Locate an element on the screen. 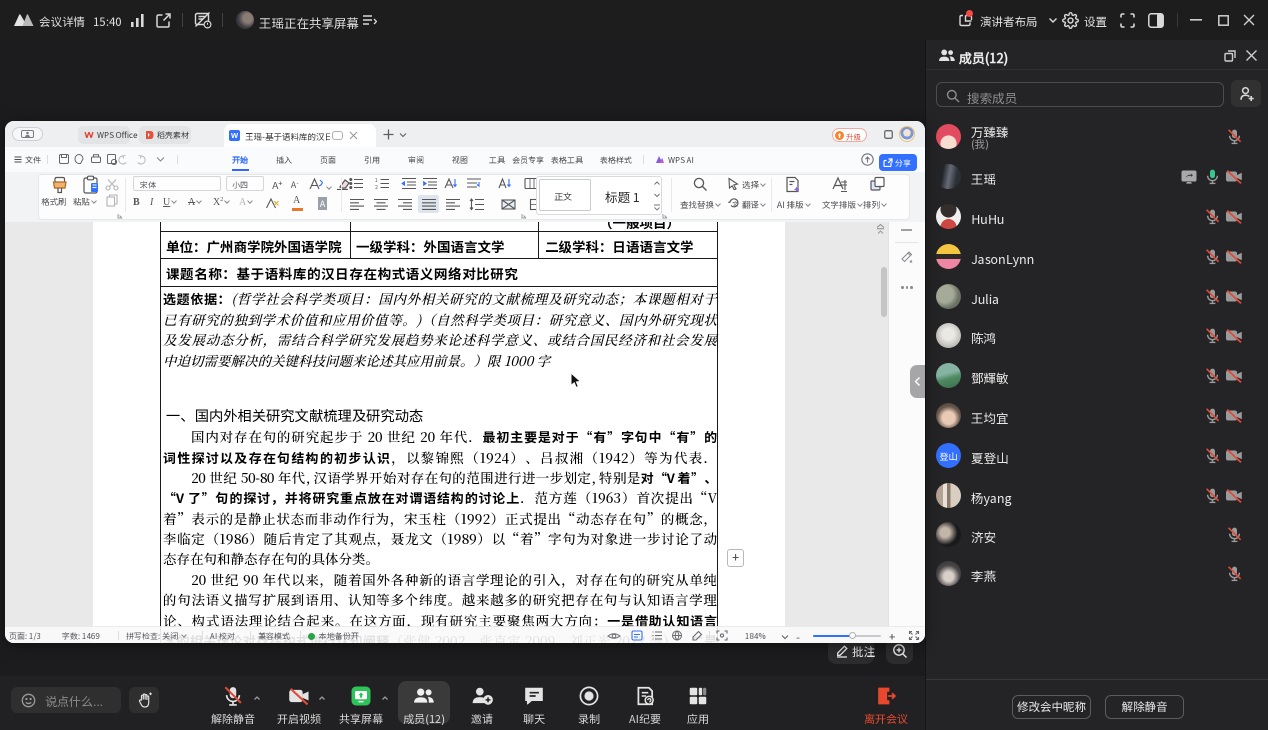 This screenshot has width=1268, height=730. svg-text: 文 is located at coordinates (735, 203).